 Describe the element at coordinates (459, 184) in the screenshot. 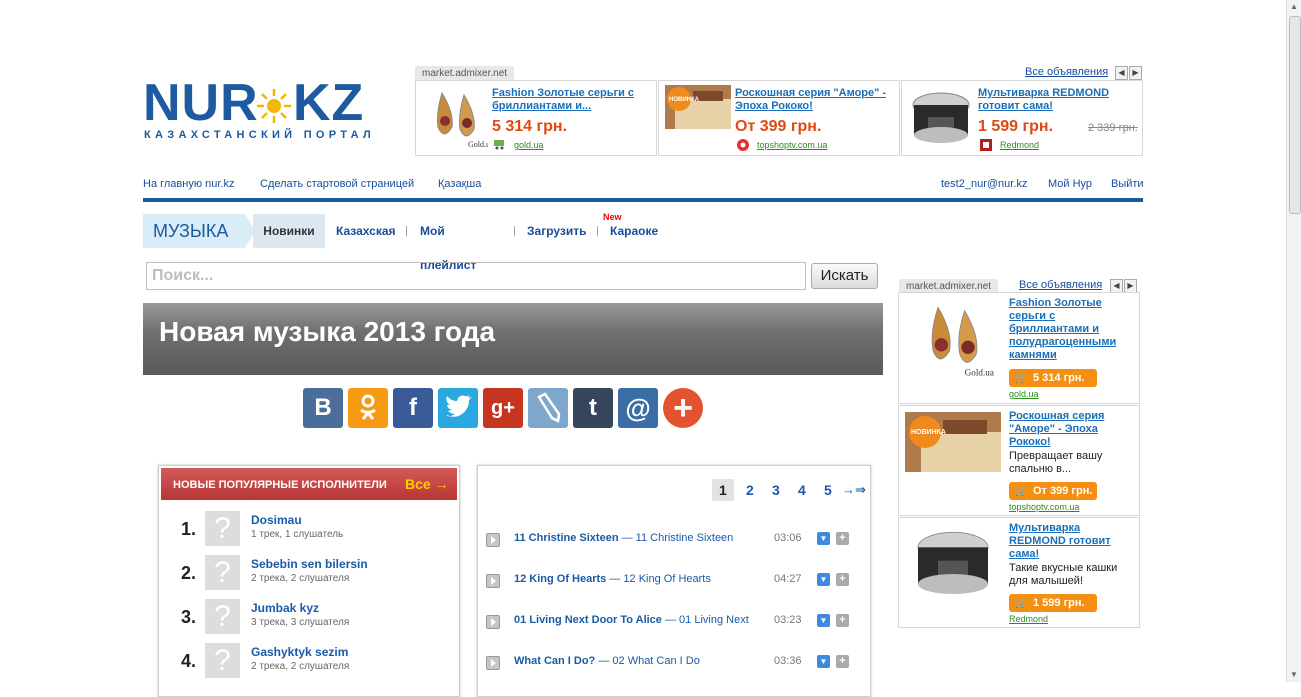

I see `kazakh-language-link: Қазақша` at that location.